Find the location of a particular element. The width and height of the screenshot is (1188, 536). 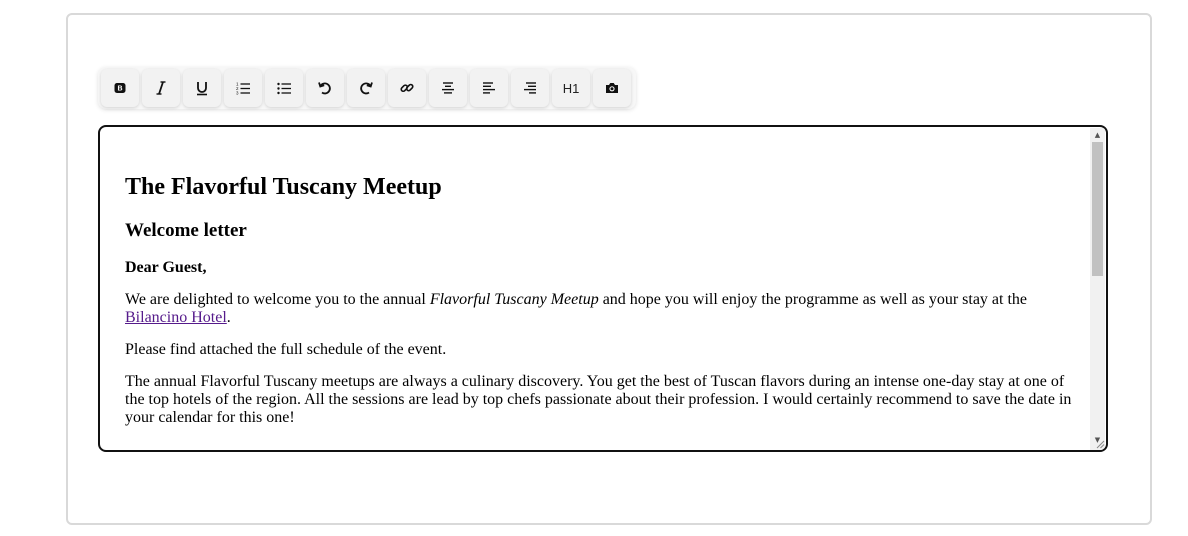

align-left-icon is located at coordinates (489, 88).